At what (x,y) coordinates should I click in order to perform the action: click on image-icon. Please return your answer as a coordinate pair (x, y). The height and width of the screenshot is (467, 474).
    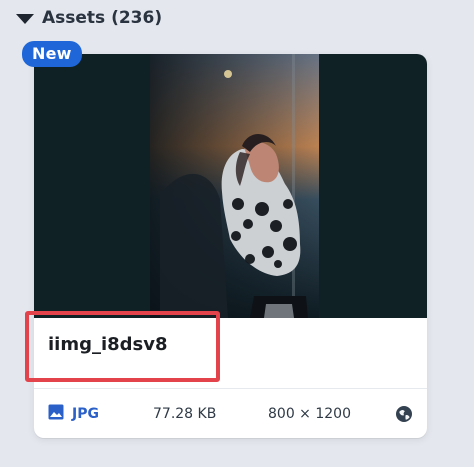
    Looking at the image, I should click on (56, 414).